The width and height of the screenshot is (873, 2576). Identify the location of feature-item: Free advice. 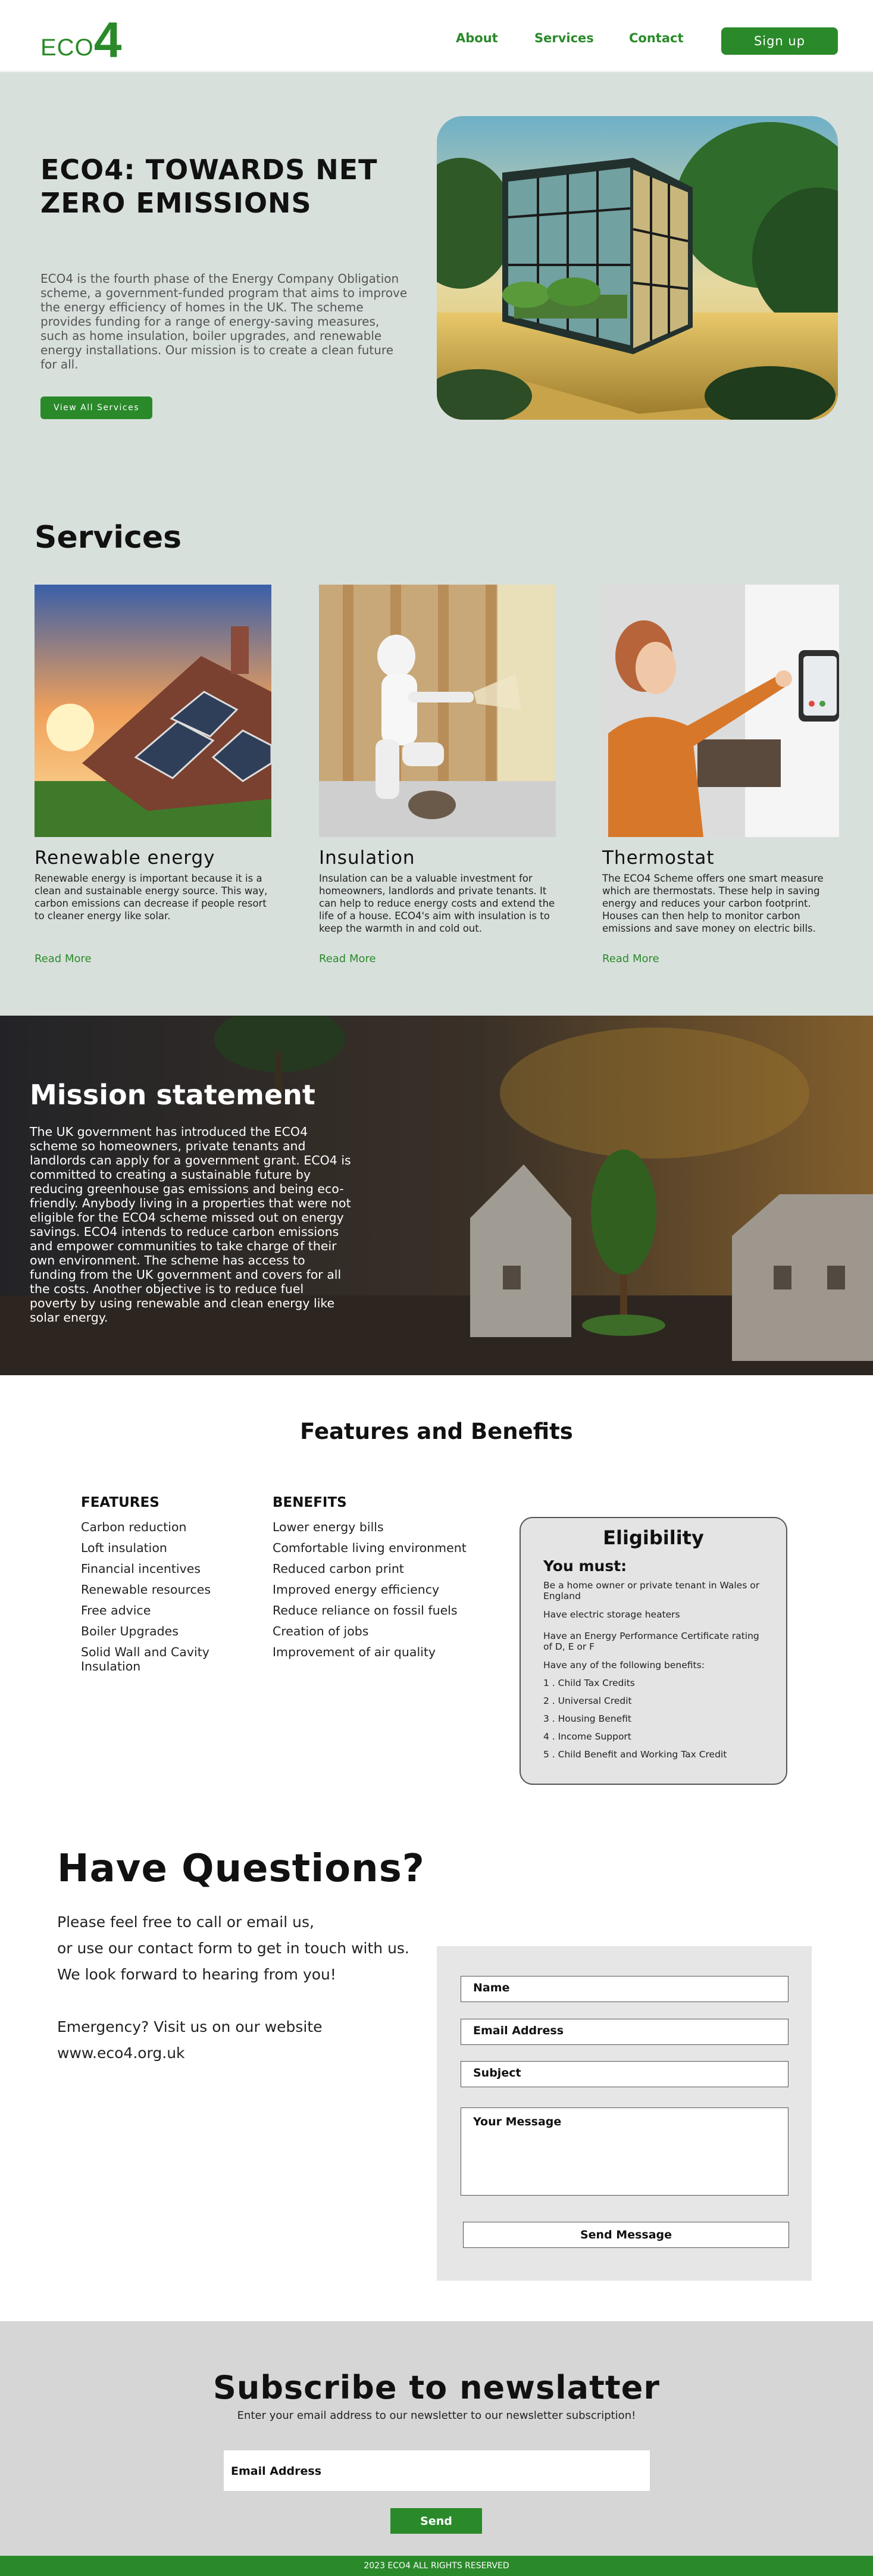
(116, 1610).